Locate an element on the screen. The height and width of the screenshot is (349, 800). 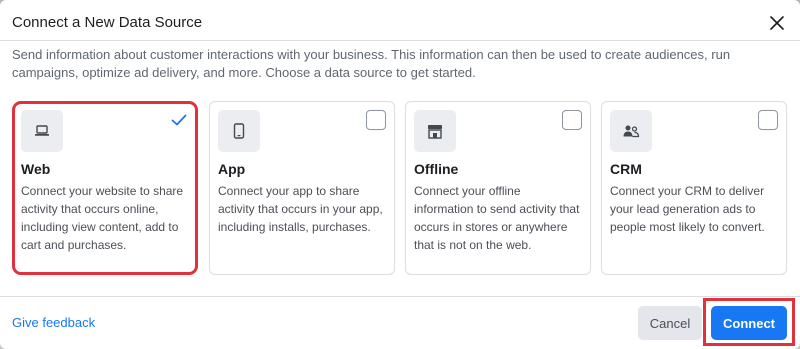
phone-icon is located at coordinates (239, 131).